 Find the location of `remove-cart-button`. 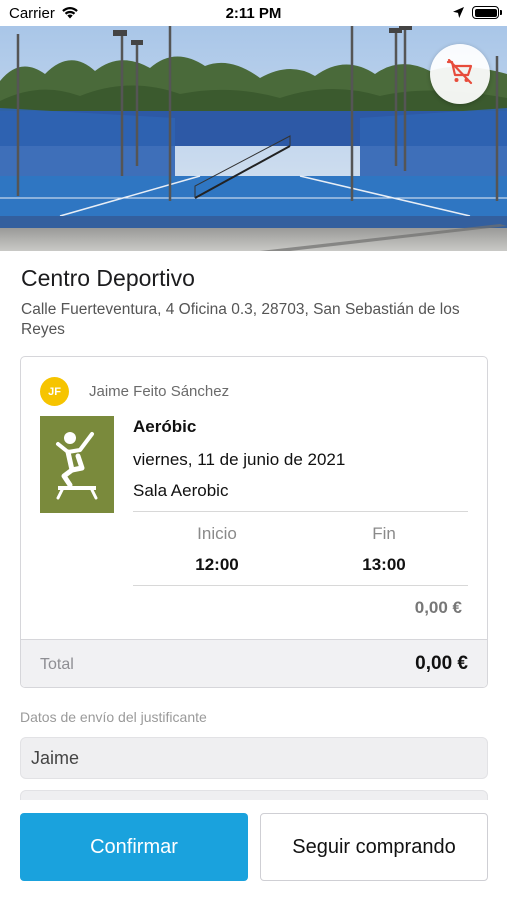

remove-cart-button is located at coordinates (460, 74).